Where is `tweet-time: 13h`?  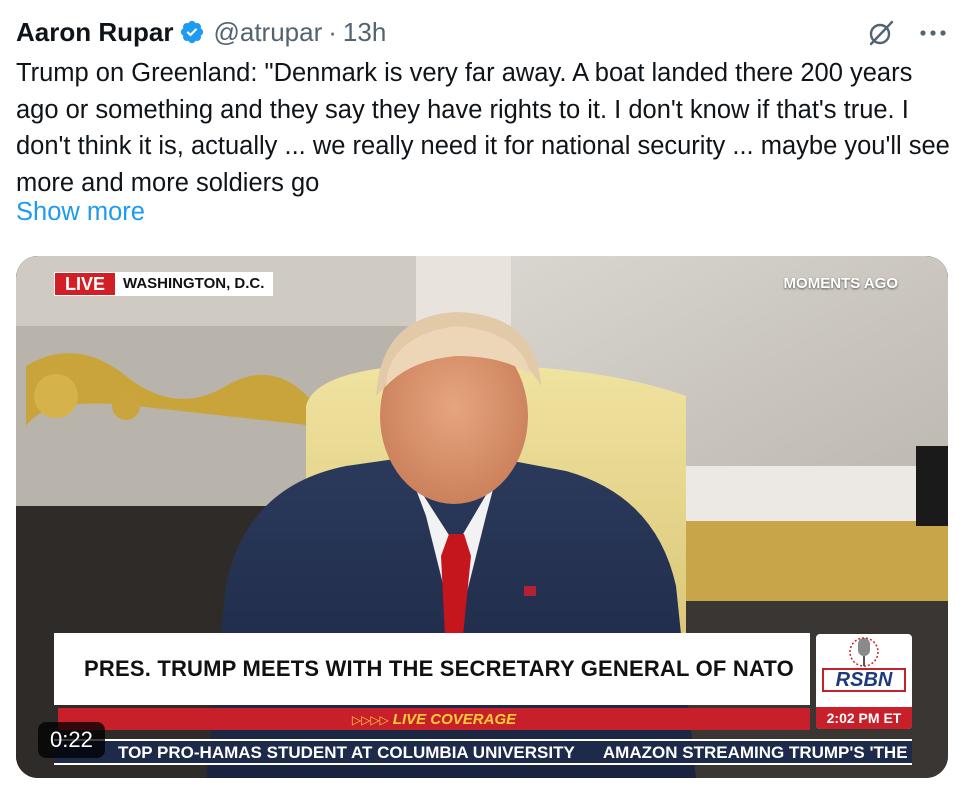
tweet-time: 13h is located at coordinates (364, 32).